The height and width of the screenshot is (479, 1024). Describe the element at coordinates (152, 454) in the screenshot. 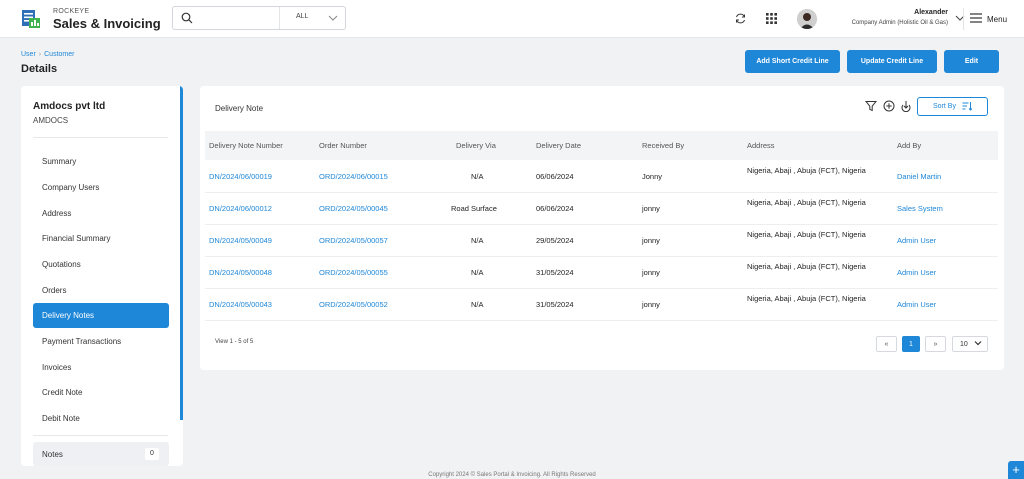

I see `notes-count-badge: 0` at that location.